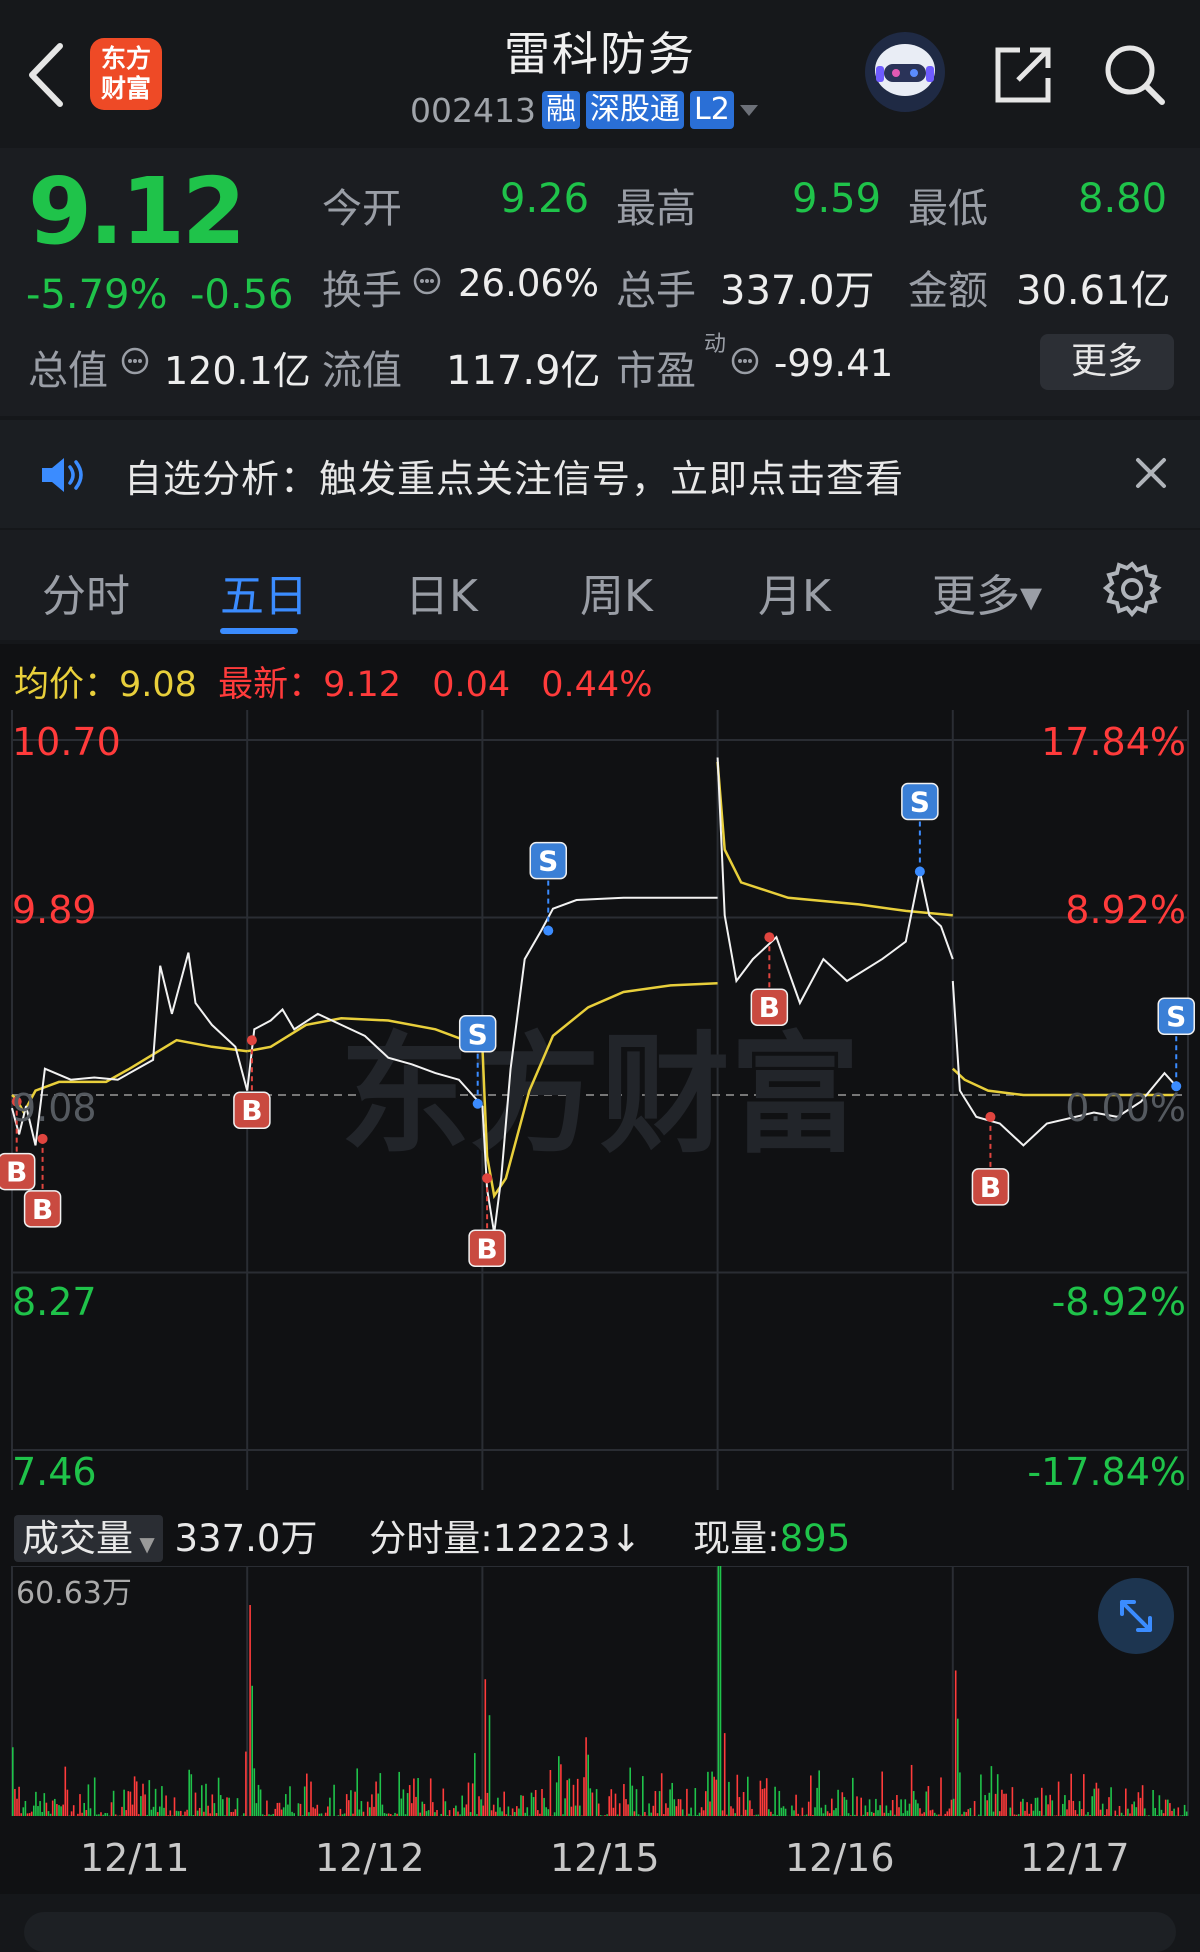 The height and width of the screenshot is (1952, 1200). I want to click on tab-five-day: 五日, so click(264, 592).